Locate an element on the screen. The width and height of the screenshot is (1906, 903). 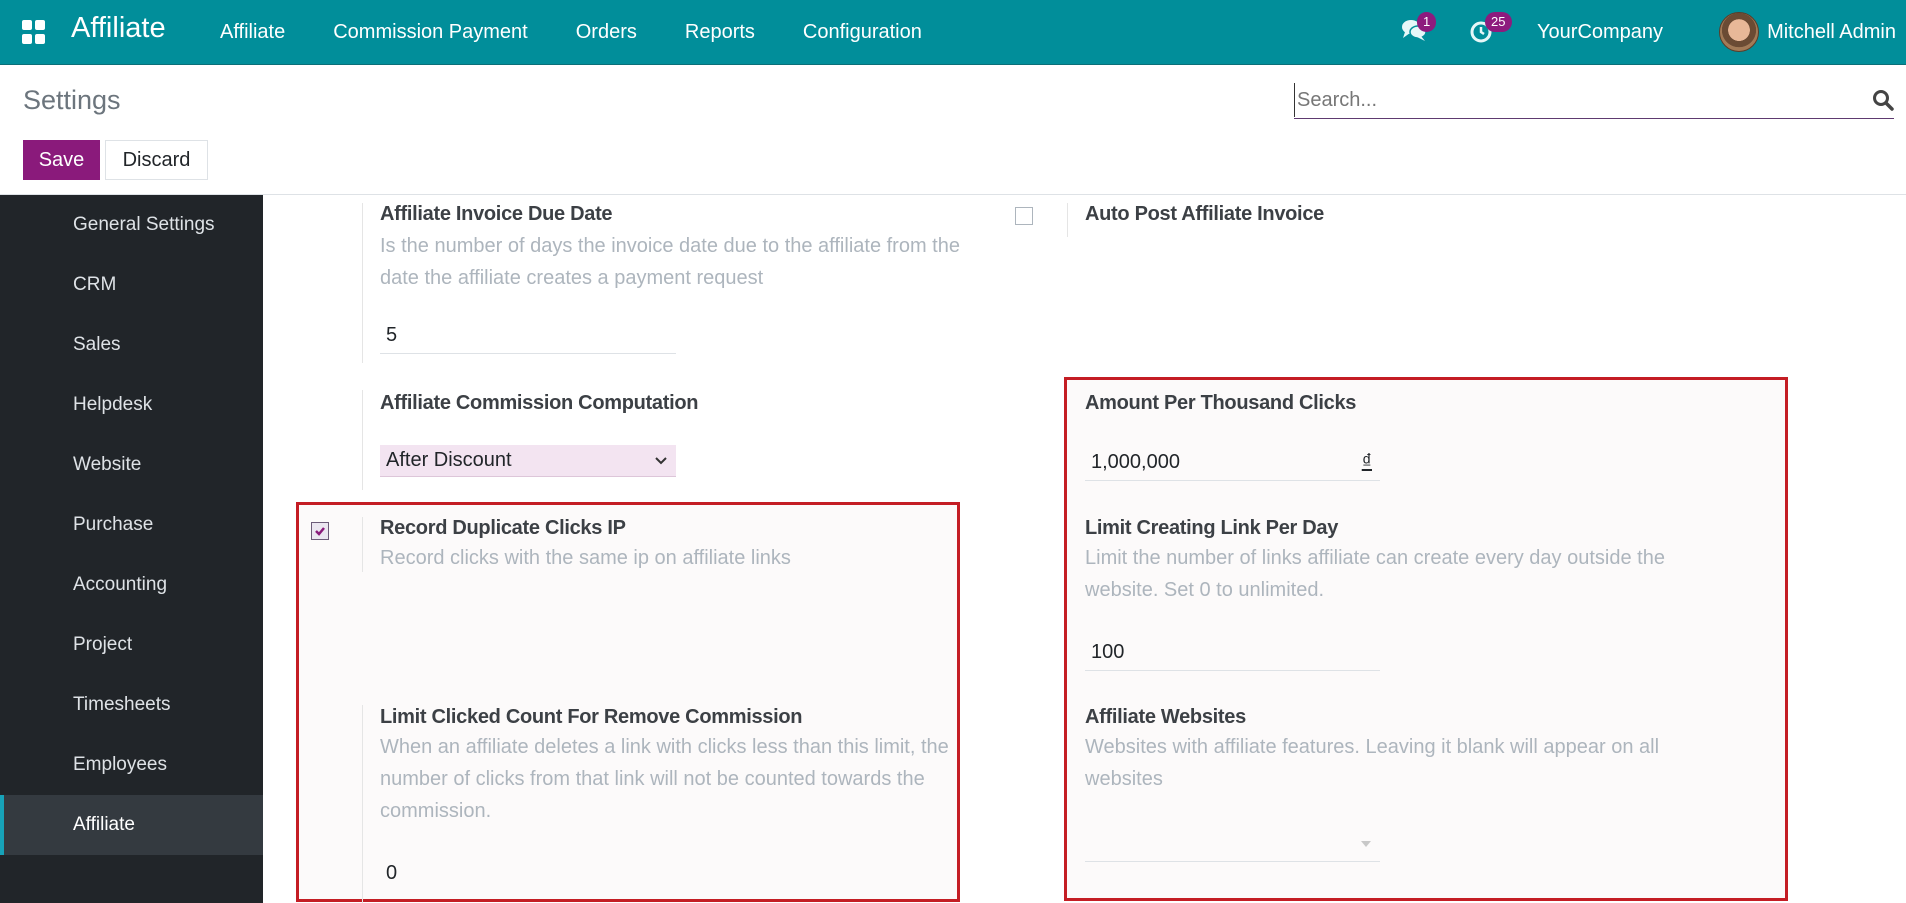
limit-link-per-day-input: 100 is located at coordinates (1232, 653).